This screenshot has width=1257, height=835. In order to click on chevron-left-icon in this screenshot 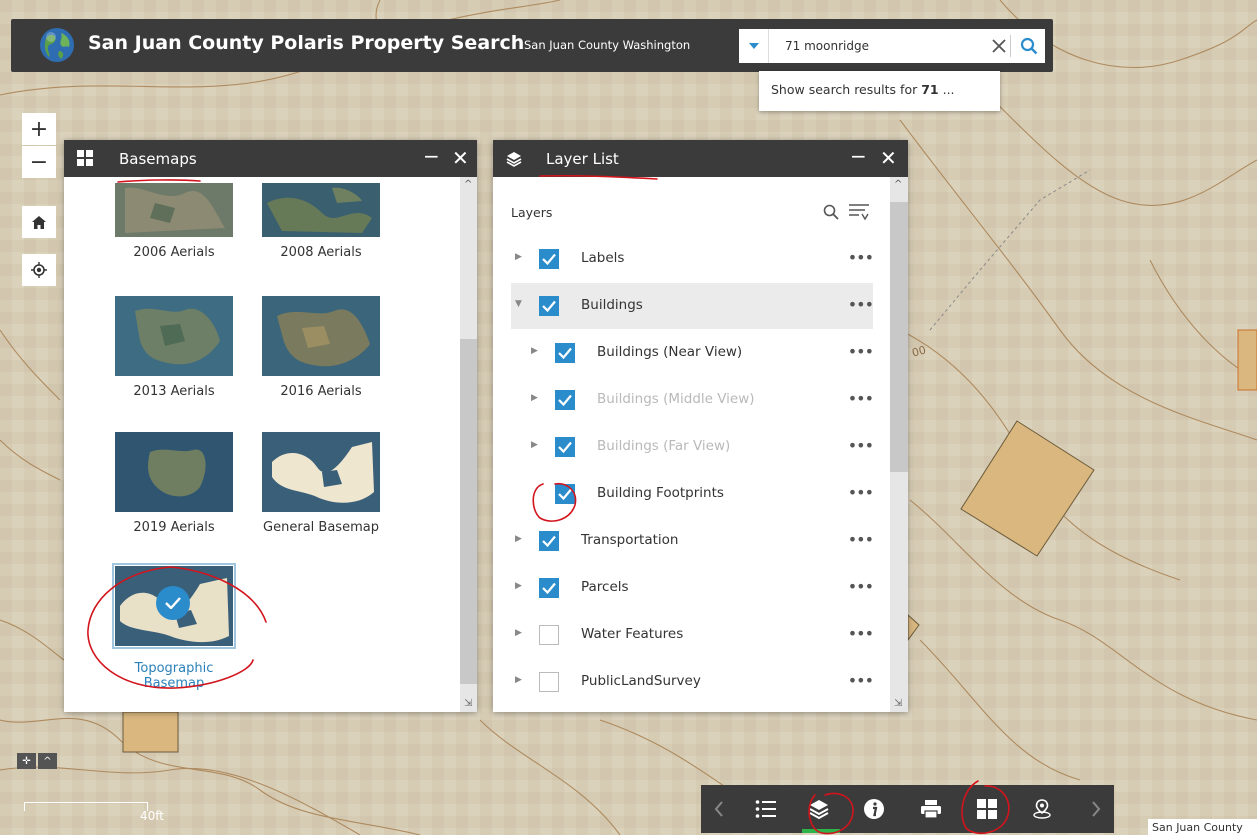, I will do `click(718, 809)`.